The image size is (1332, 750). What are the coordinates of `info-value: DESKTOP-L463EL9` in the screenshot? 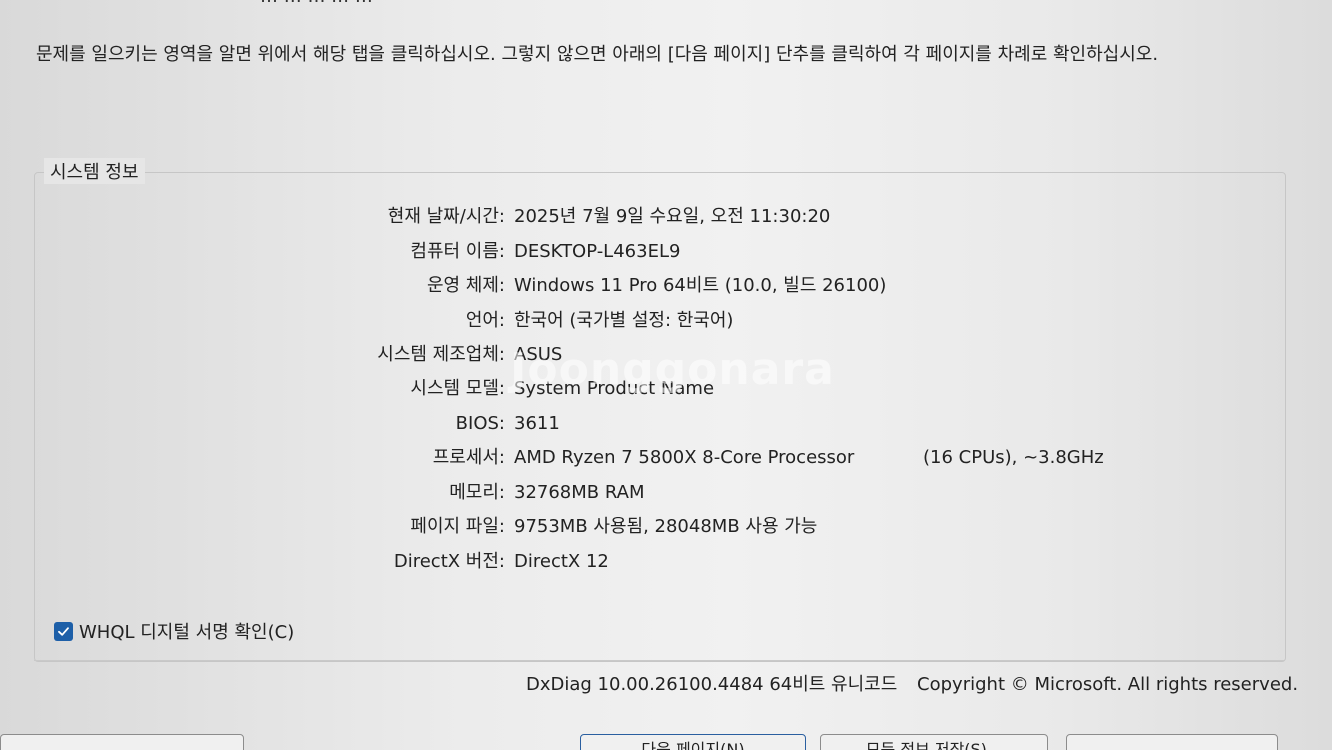 It's located at (597, 251).